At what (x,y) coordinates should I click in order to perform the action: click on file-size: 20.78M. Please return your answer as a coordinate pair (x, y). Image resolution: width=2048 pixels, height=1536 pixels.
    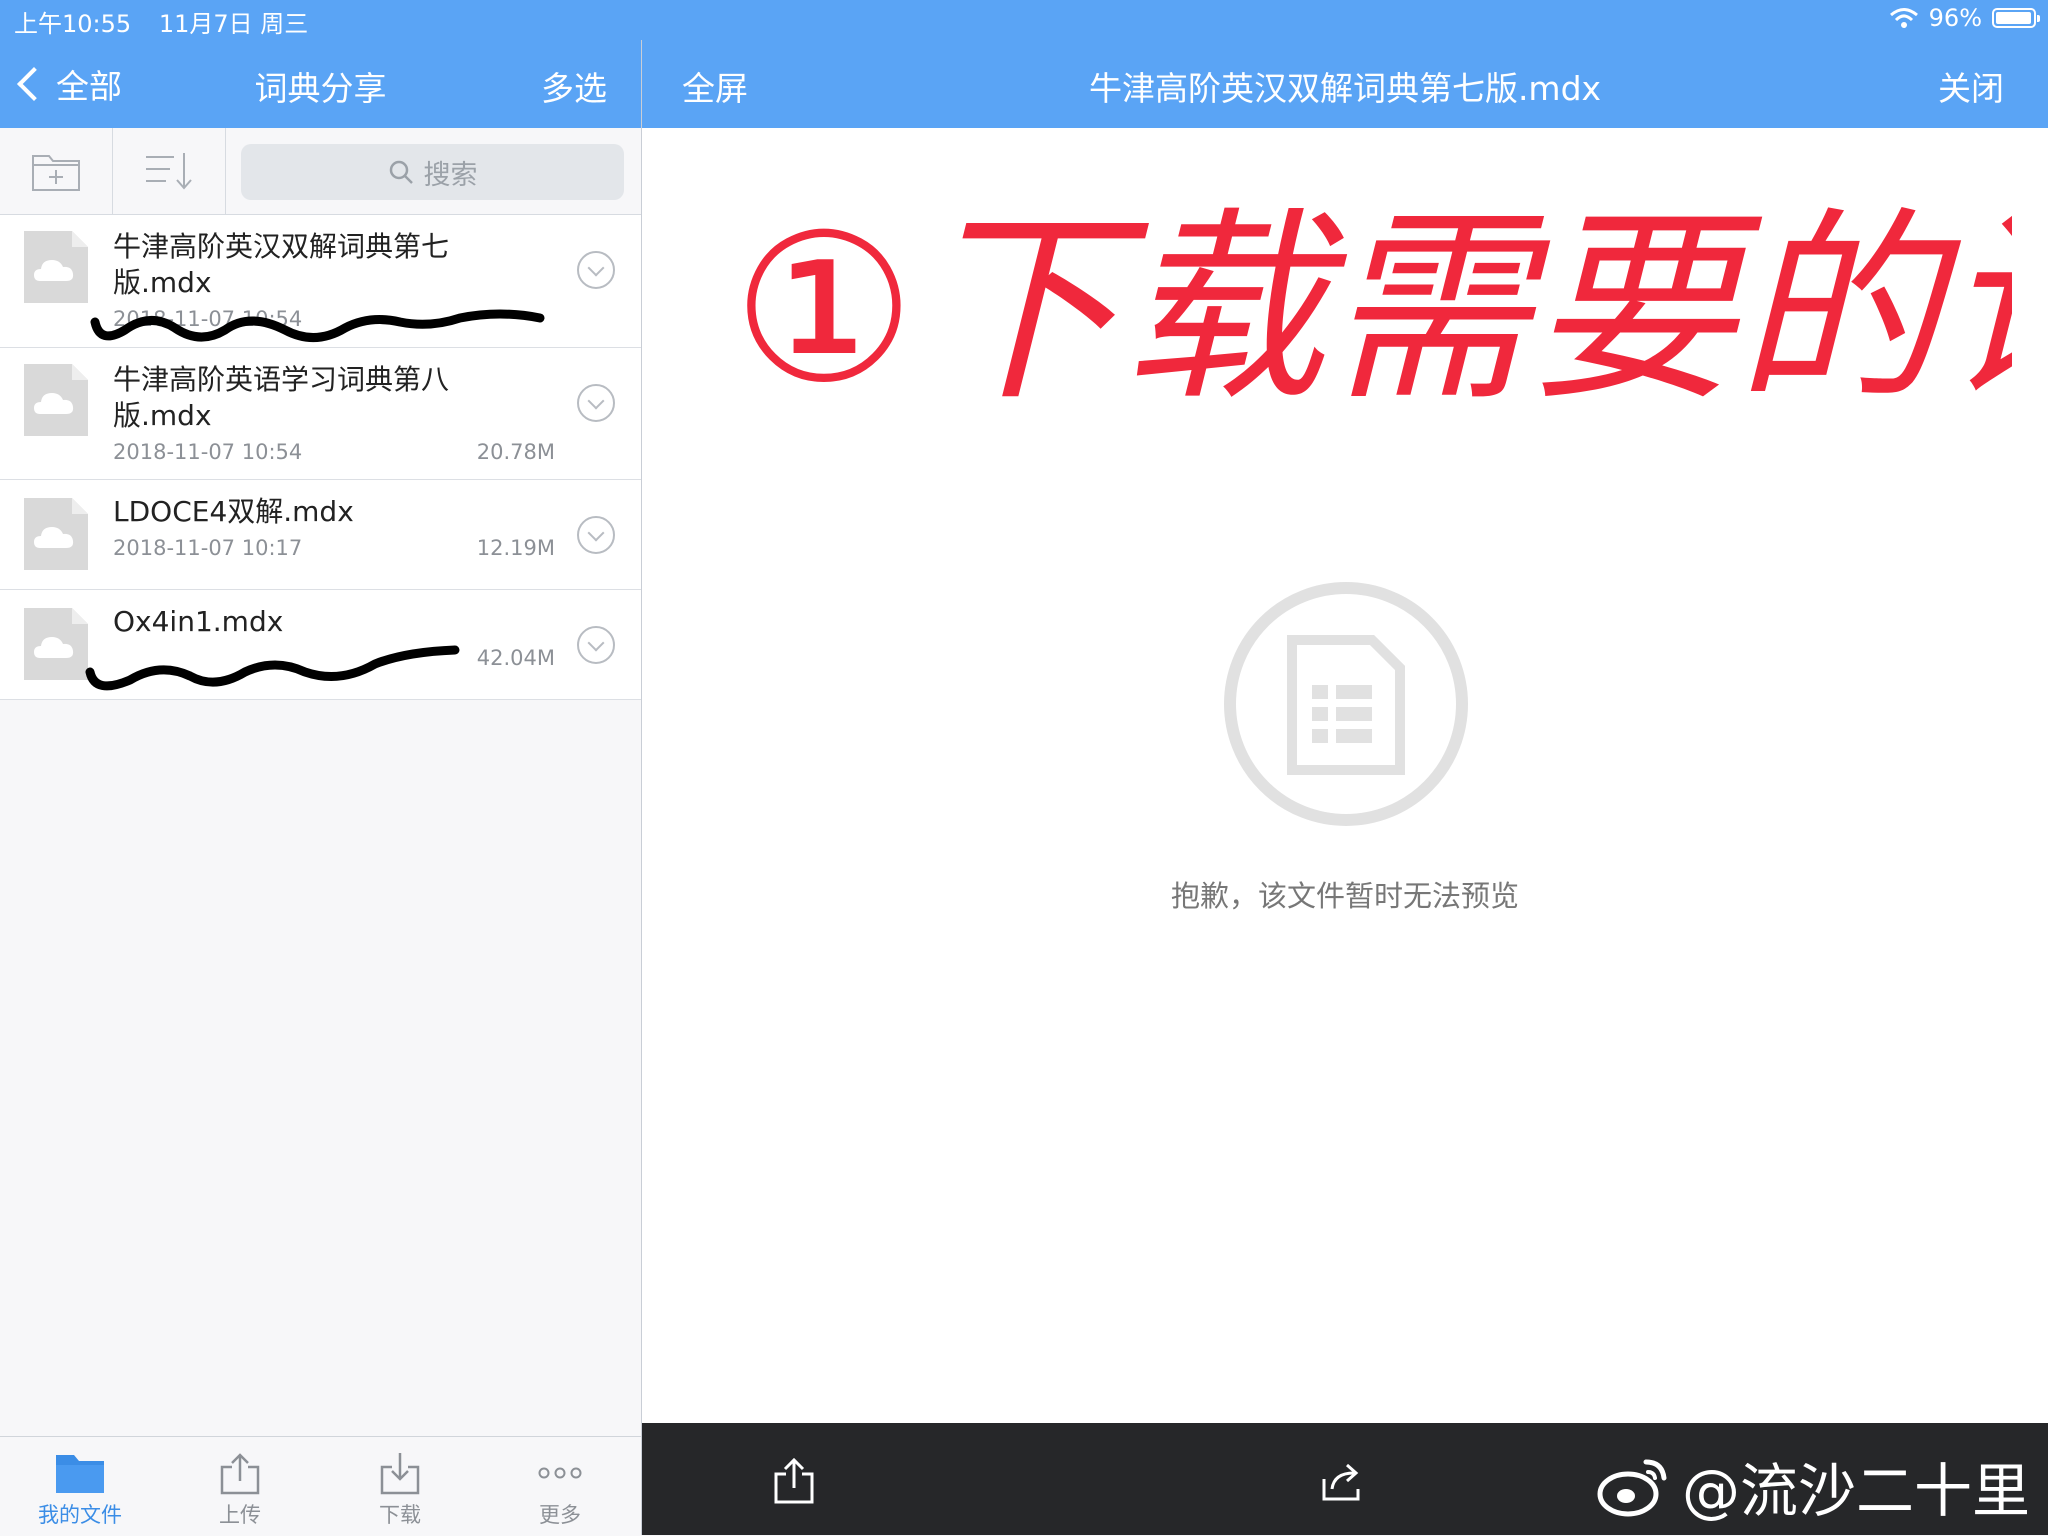
    Looking at the image, I should click on (515, 452).